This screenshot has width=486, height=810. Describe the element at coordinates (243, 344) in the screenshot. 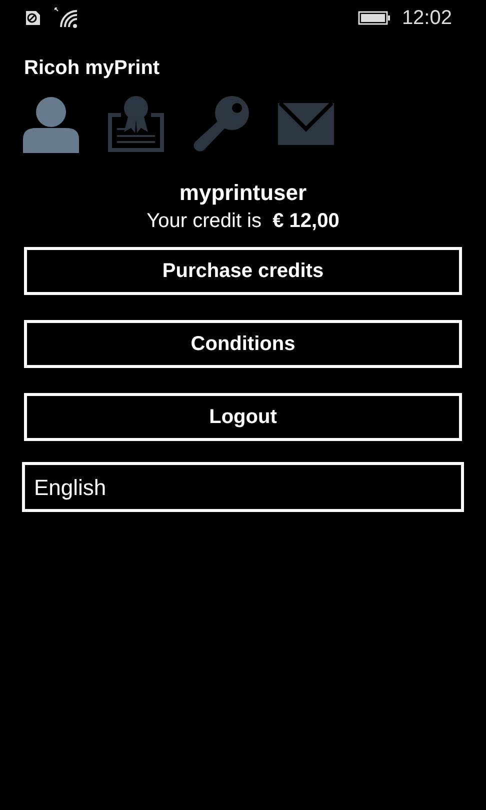

I see `action-button: Conditions` at that location.